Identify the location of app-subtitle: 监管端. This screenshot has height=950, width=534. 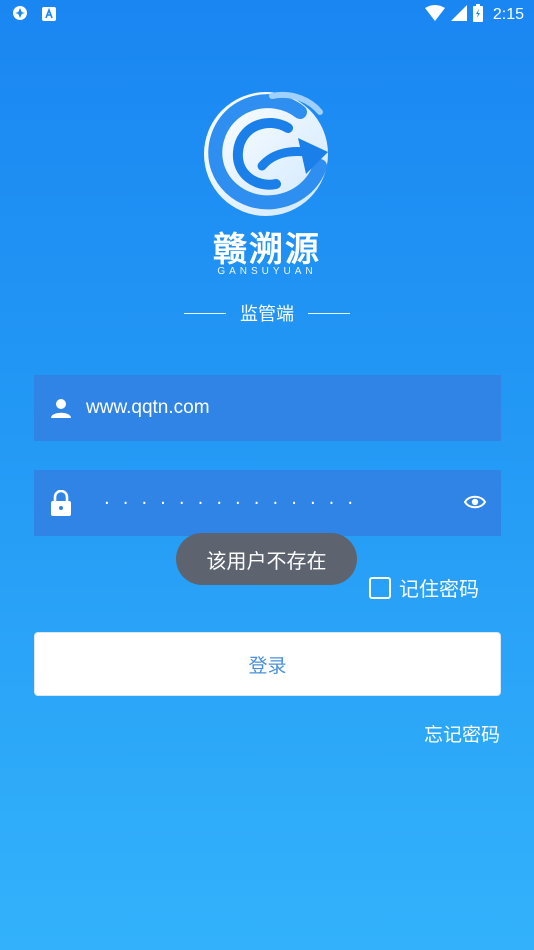
(267, 314).